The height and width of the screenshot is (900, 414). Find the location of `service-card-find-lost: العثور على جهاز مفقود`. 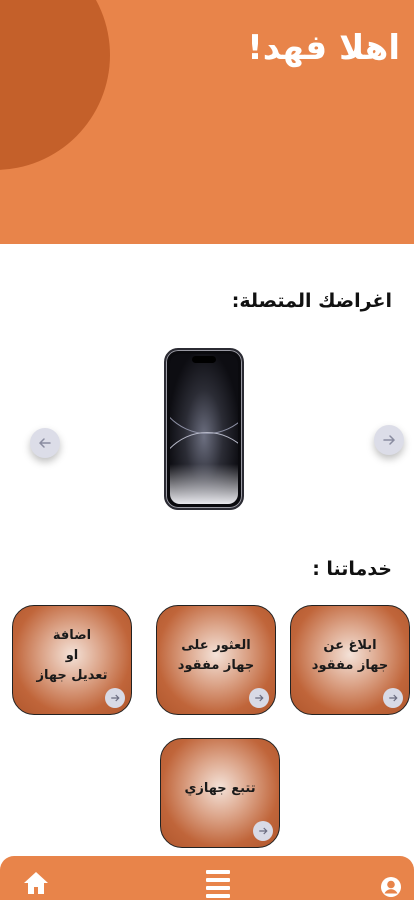

service-card-find-lost: العثور على جهاز مفقود is located at coordinates (216, 660).